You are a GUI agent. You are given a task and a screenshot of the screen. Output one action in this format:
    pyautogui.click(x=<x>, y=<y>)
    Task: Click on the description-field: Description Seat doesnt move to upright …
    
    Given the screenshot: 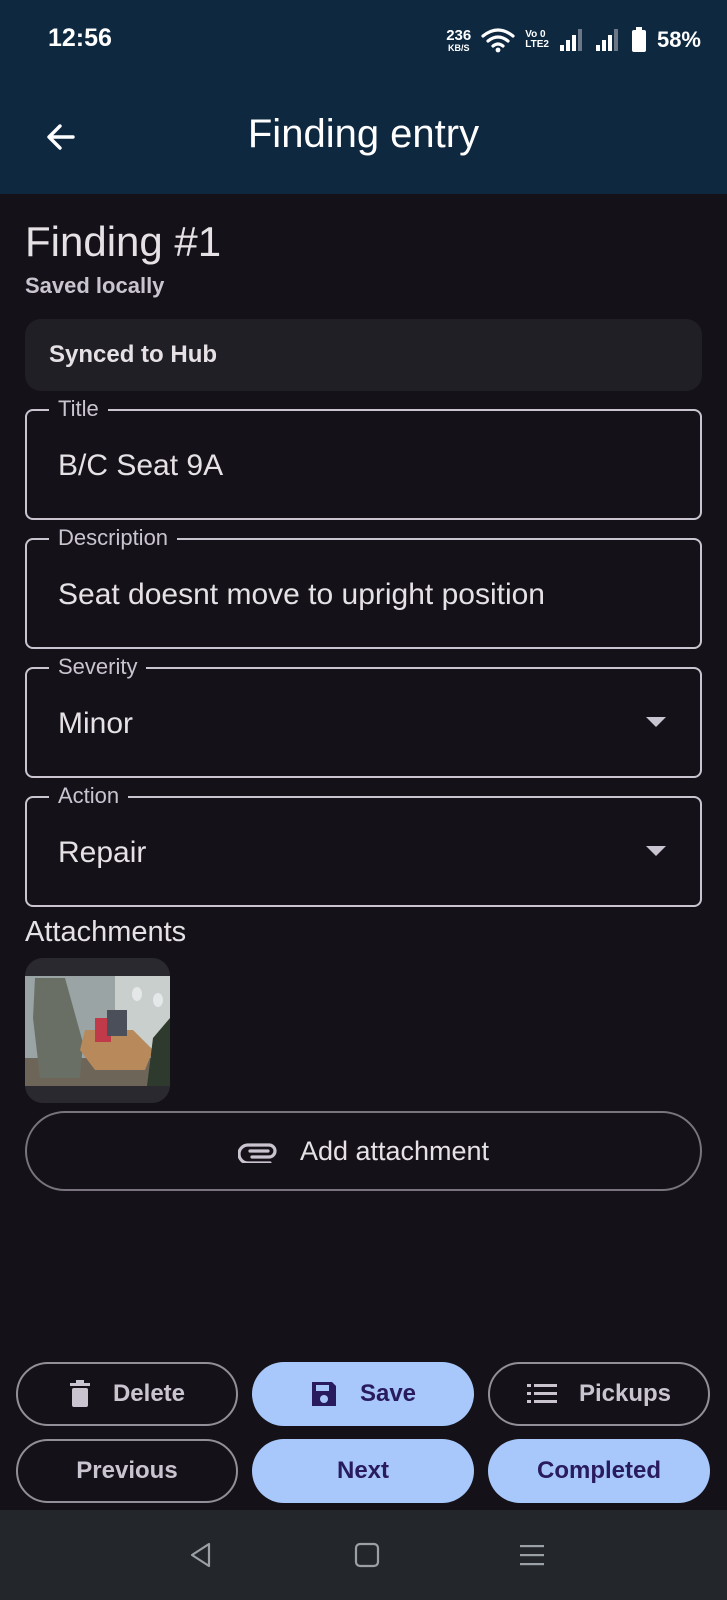 What is the action you would take?
    pyautogui.click(x=363, y=587)
    